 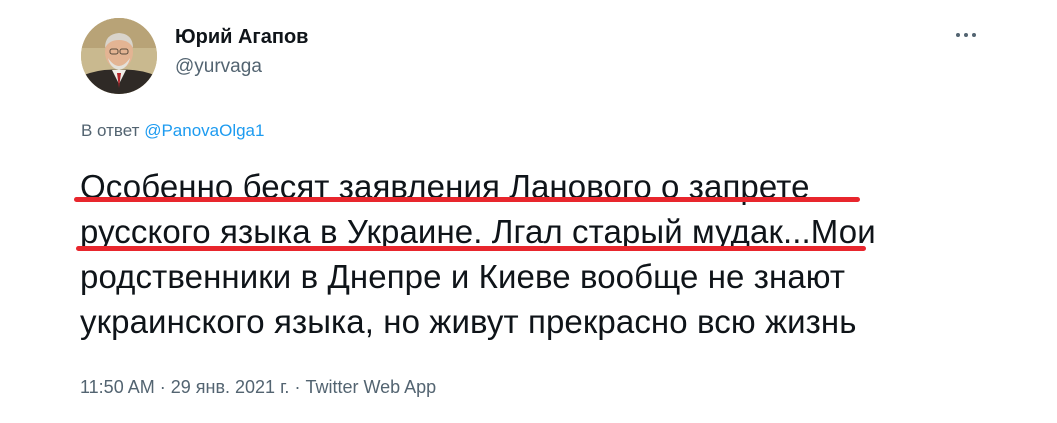 What do you see at coordinates (218, 67) in the screenshot?
I see `author-handle: @yurvaga` at bounding box center [218, 67].